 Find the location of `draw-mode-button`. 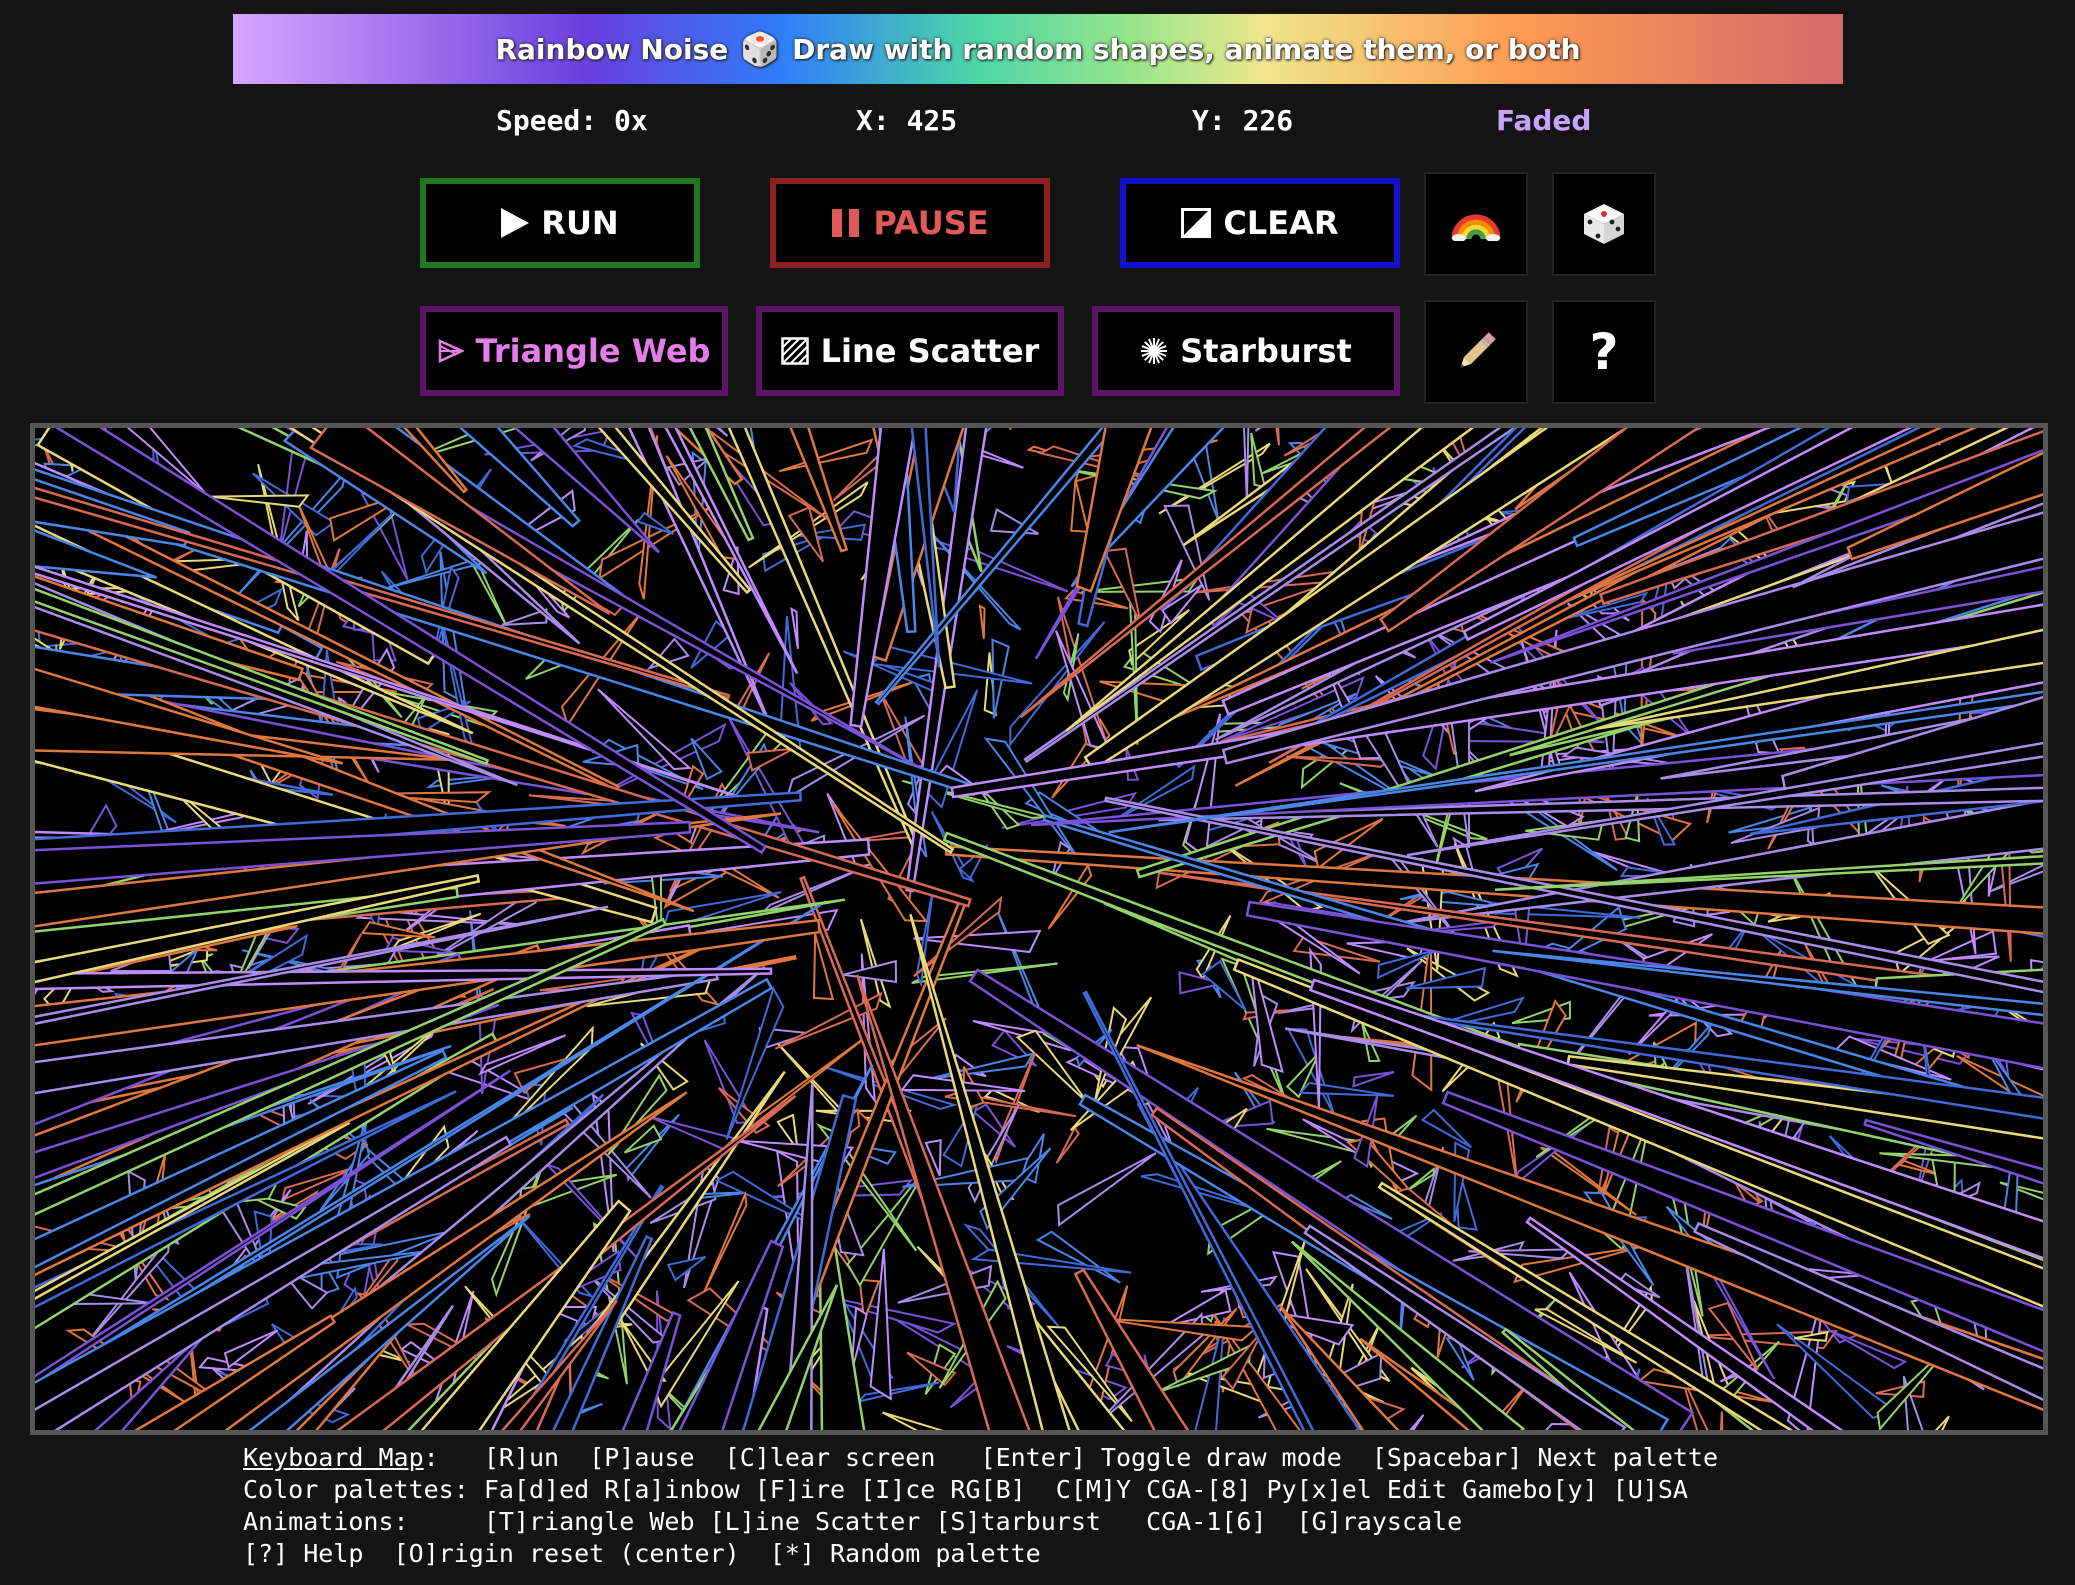

draw-mode-button is located at coordinates (1476, 352).